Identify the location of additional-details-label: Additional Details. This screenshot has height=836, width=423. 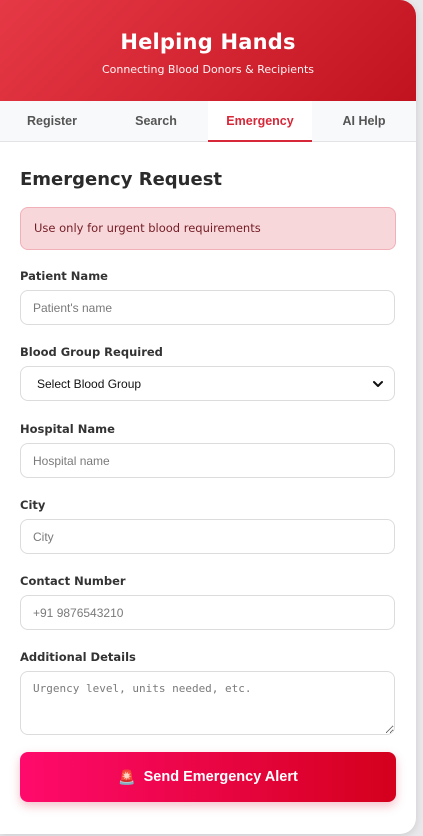
(78, 657).